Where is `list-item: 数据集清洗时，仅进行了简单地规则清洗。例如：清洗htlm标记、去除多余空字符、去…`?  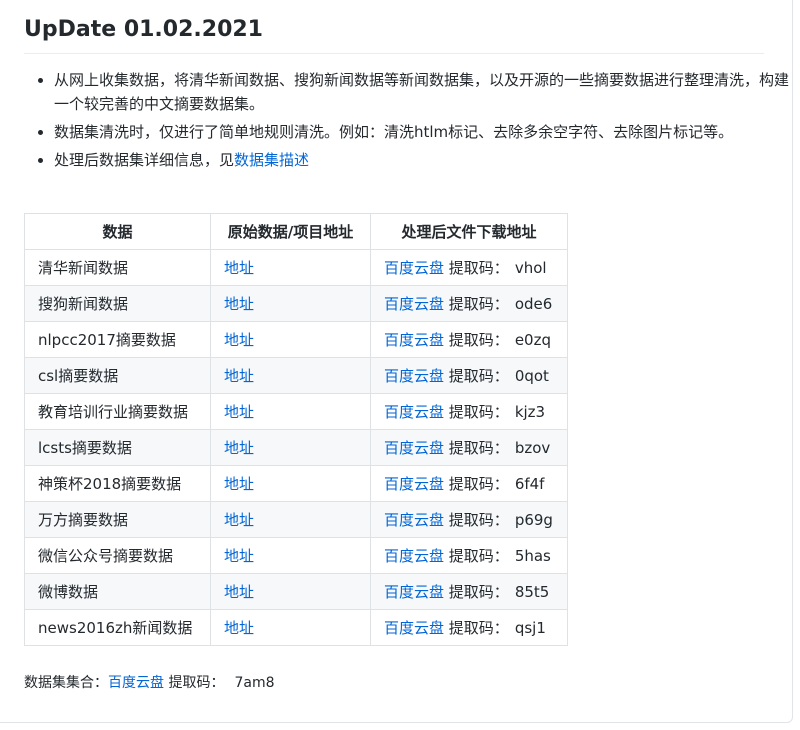
list-item: 数据集清洗时，仅进行了简单地规则清洗。例如：清洗htlm标记、去除多余空字符、去… is located at coordinates (421, 132).